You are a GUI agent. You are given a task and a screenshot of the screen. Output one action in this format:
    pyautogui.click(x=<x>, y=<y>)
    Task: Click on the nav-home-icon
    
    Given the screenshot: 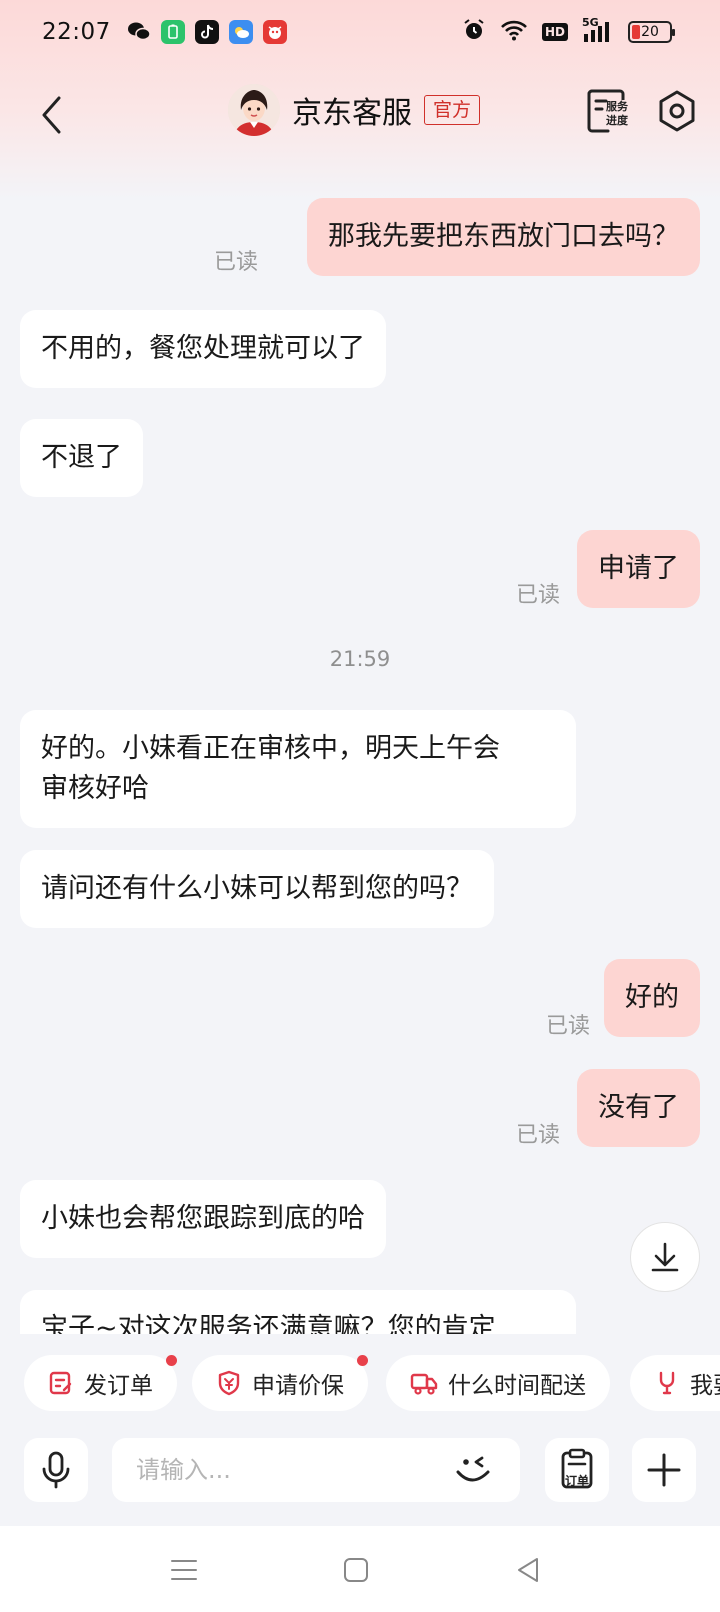 What is the action you would take?
    pyautogui.click(x=356, y=1570)
    